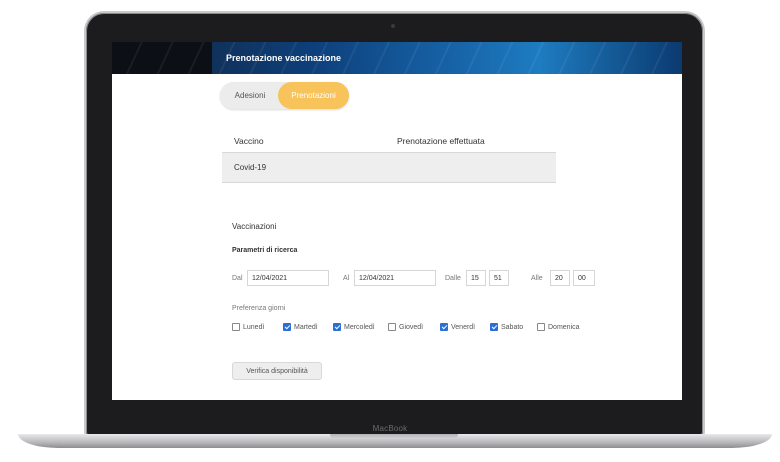 The height and width of the screenshot is (462, 780). What do you see at coordinates (512, 327) in the screenshot?
I see `day-label: Sabato` at bounding box center [512, 327].